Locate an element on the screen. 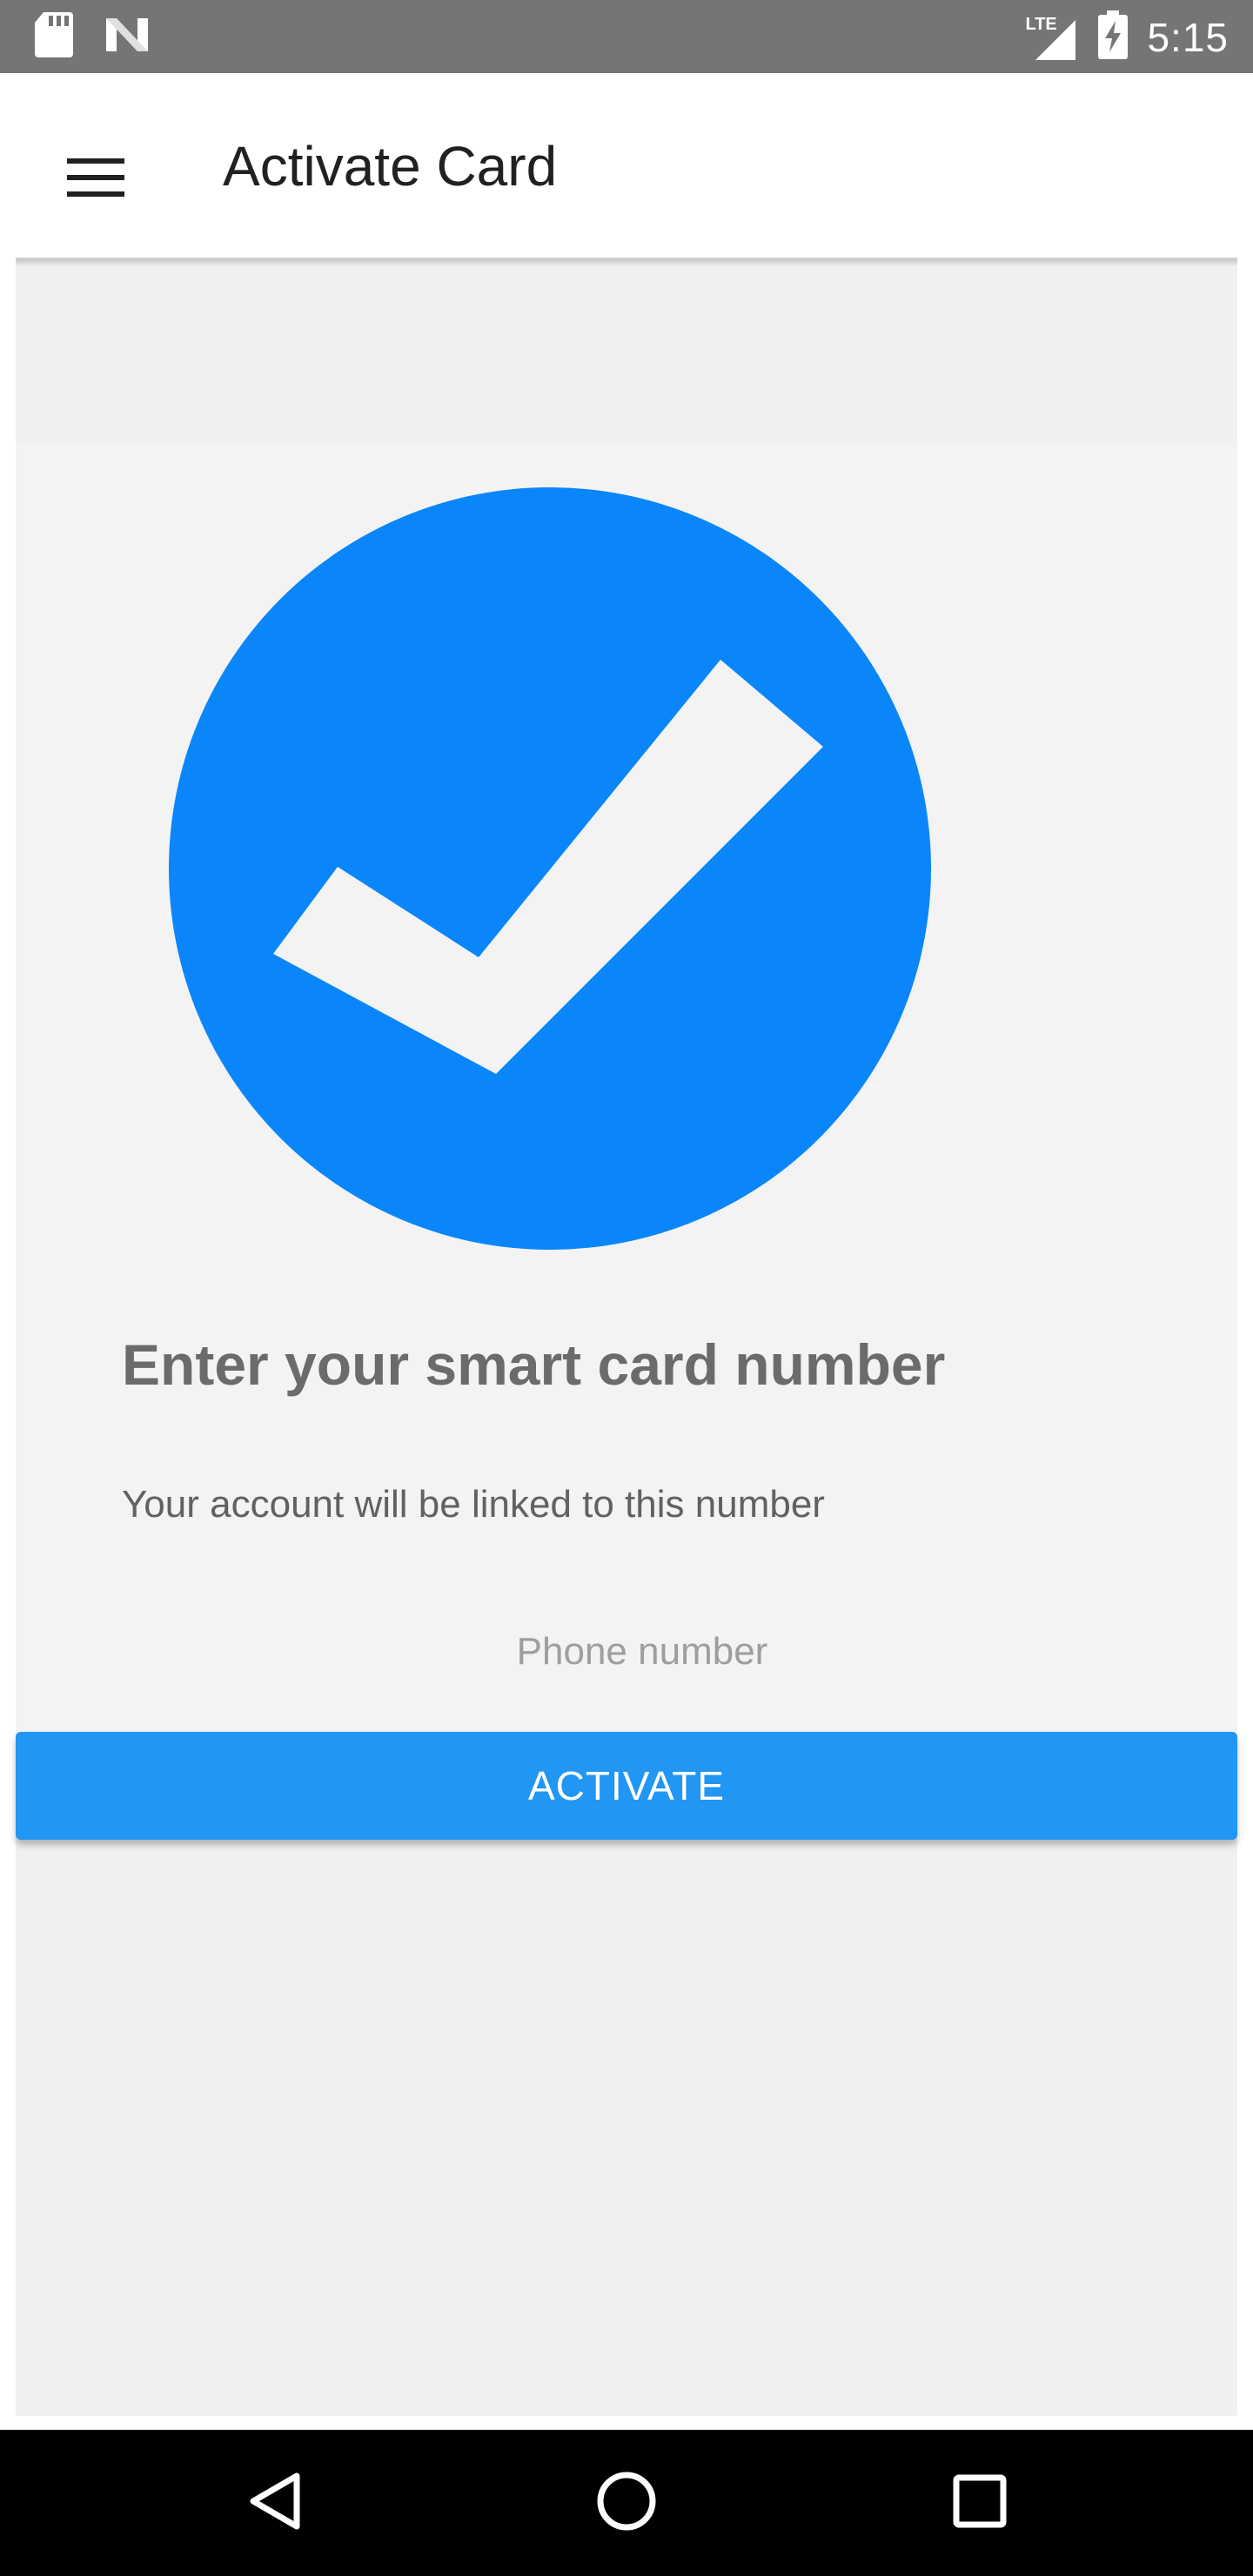 The height and width of the screenshot is (2576, 1253). status-right-icons: LTE 5:15 is located at coordinates (1127, 37).